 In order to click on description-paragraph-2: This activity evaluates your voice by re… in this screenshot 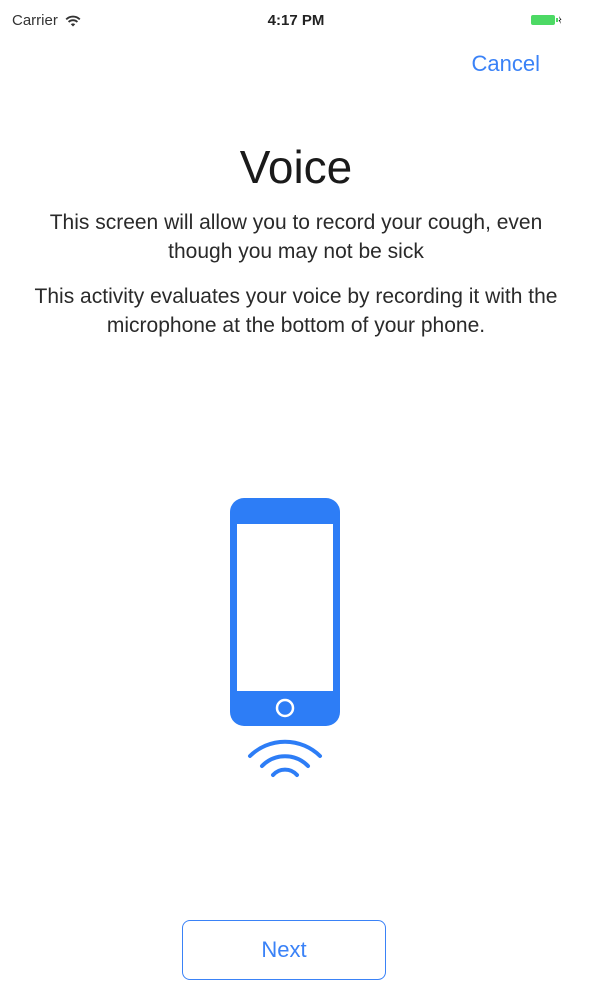, I will do `click(296, 311)`.